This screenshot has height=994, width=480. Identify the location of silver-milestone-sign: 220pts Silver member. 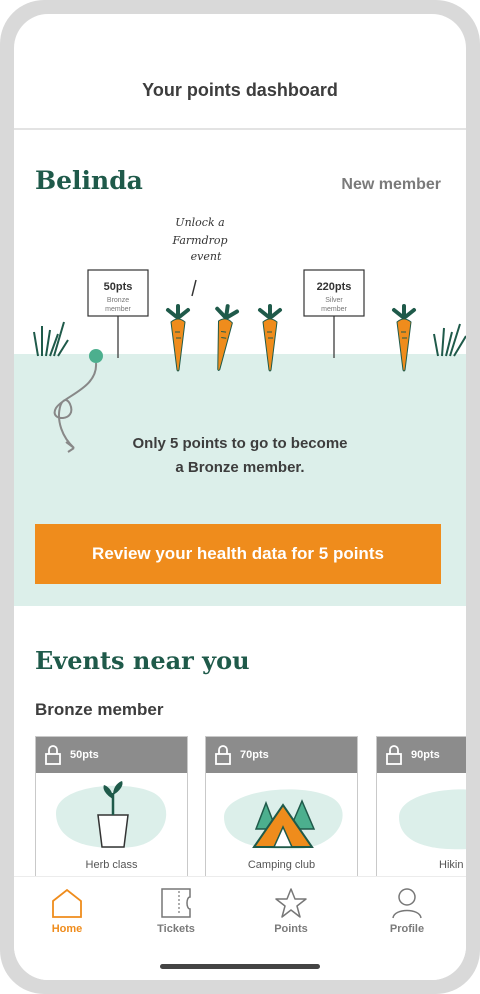
(334, 313).